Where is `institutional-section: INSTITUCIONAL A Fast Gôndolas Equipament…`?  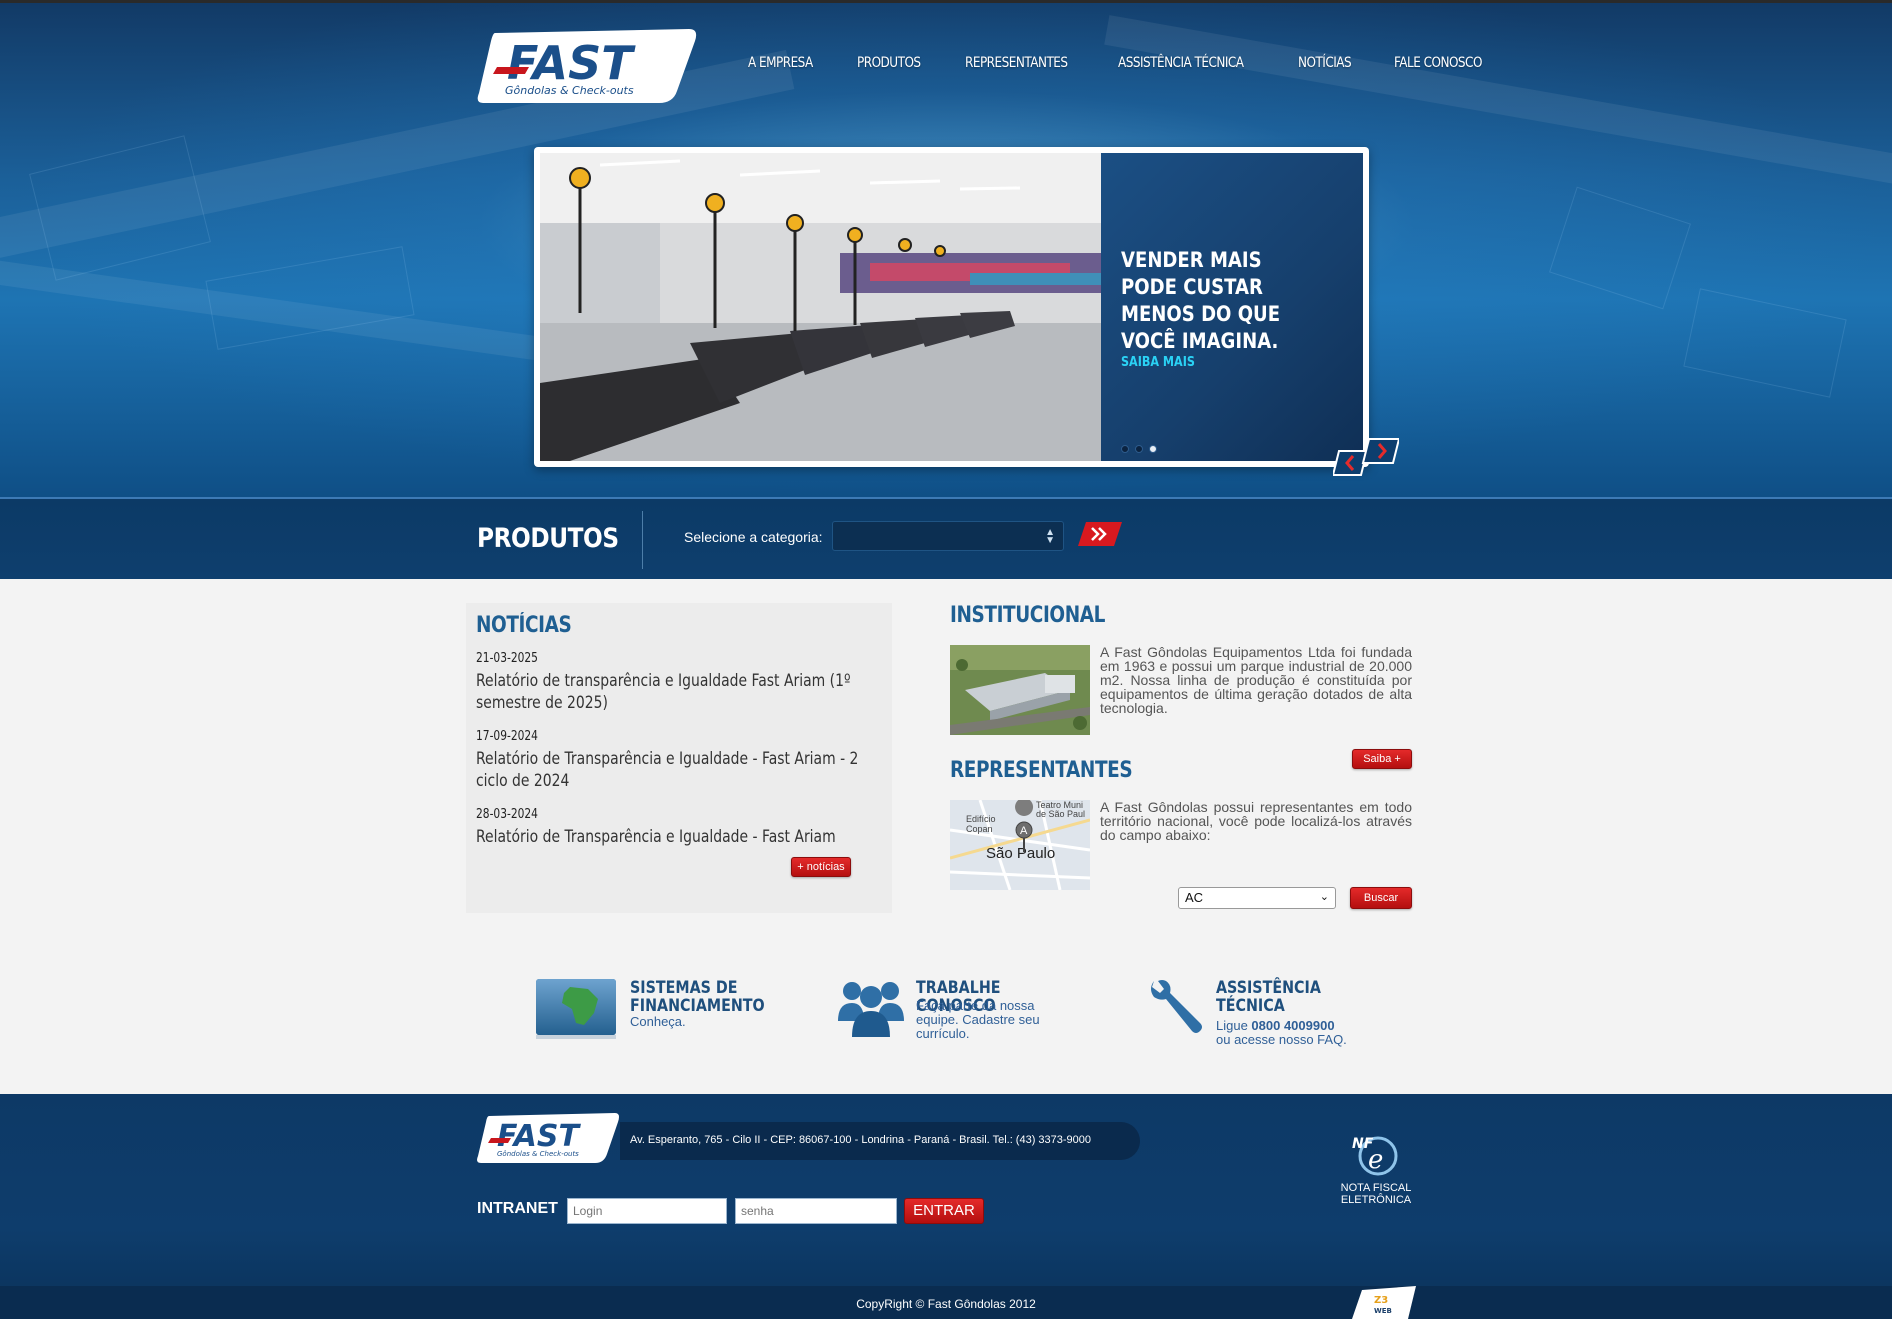 institutional-section: INSTITUCIONAL A Fast Gôndolas Equipament… is located at coordinates (1181, 756).